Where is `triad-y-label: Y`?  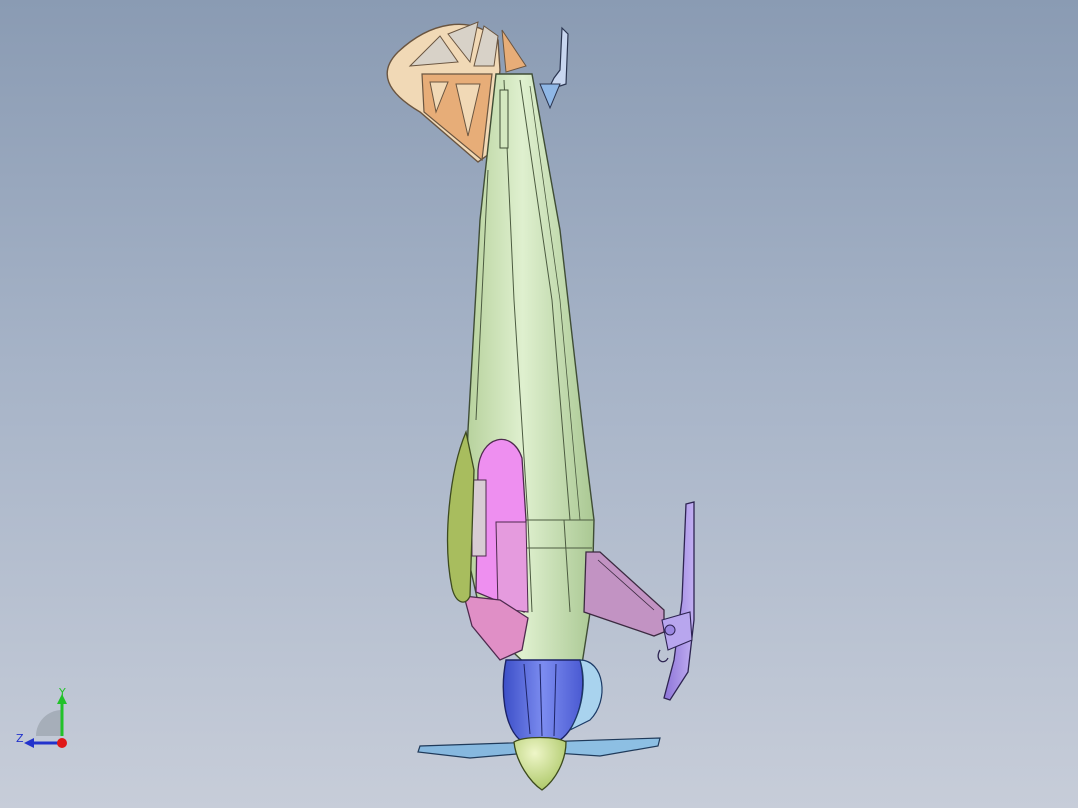 triad-y-label: Y is located at coordinates (62, 692).